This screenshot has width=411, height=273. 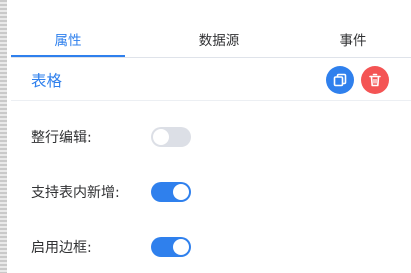 I want to click on border-switch, so click(x=171, y=247).